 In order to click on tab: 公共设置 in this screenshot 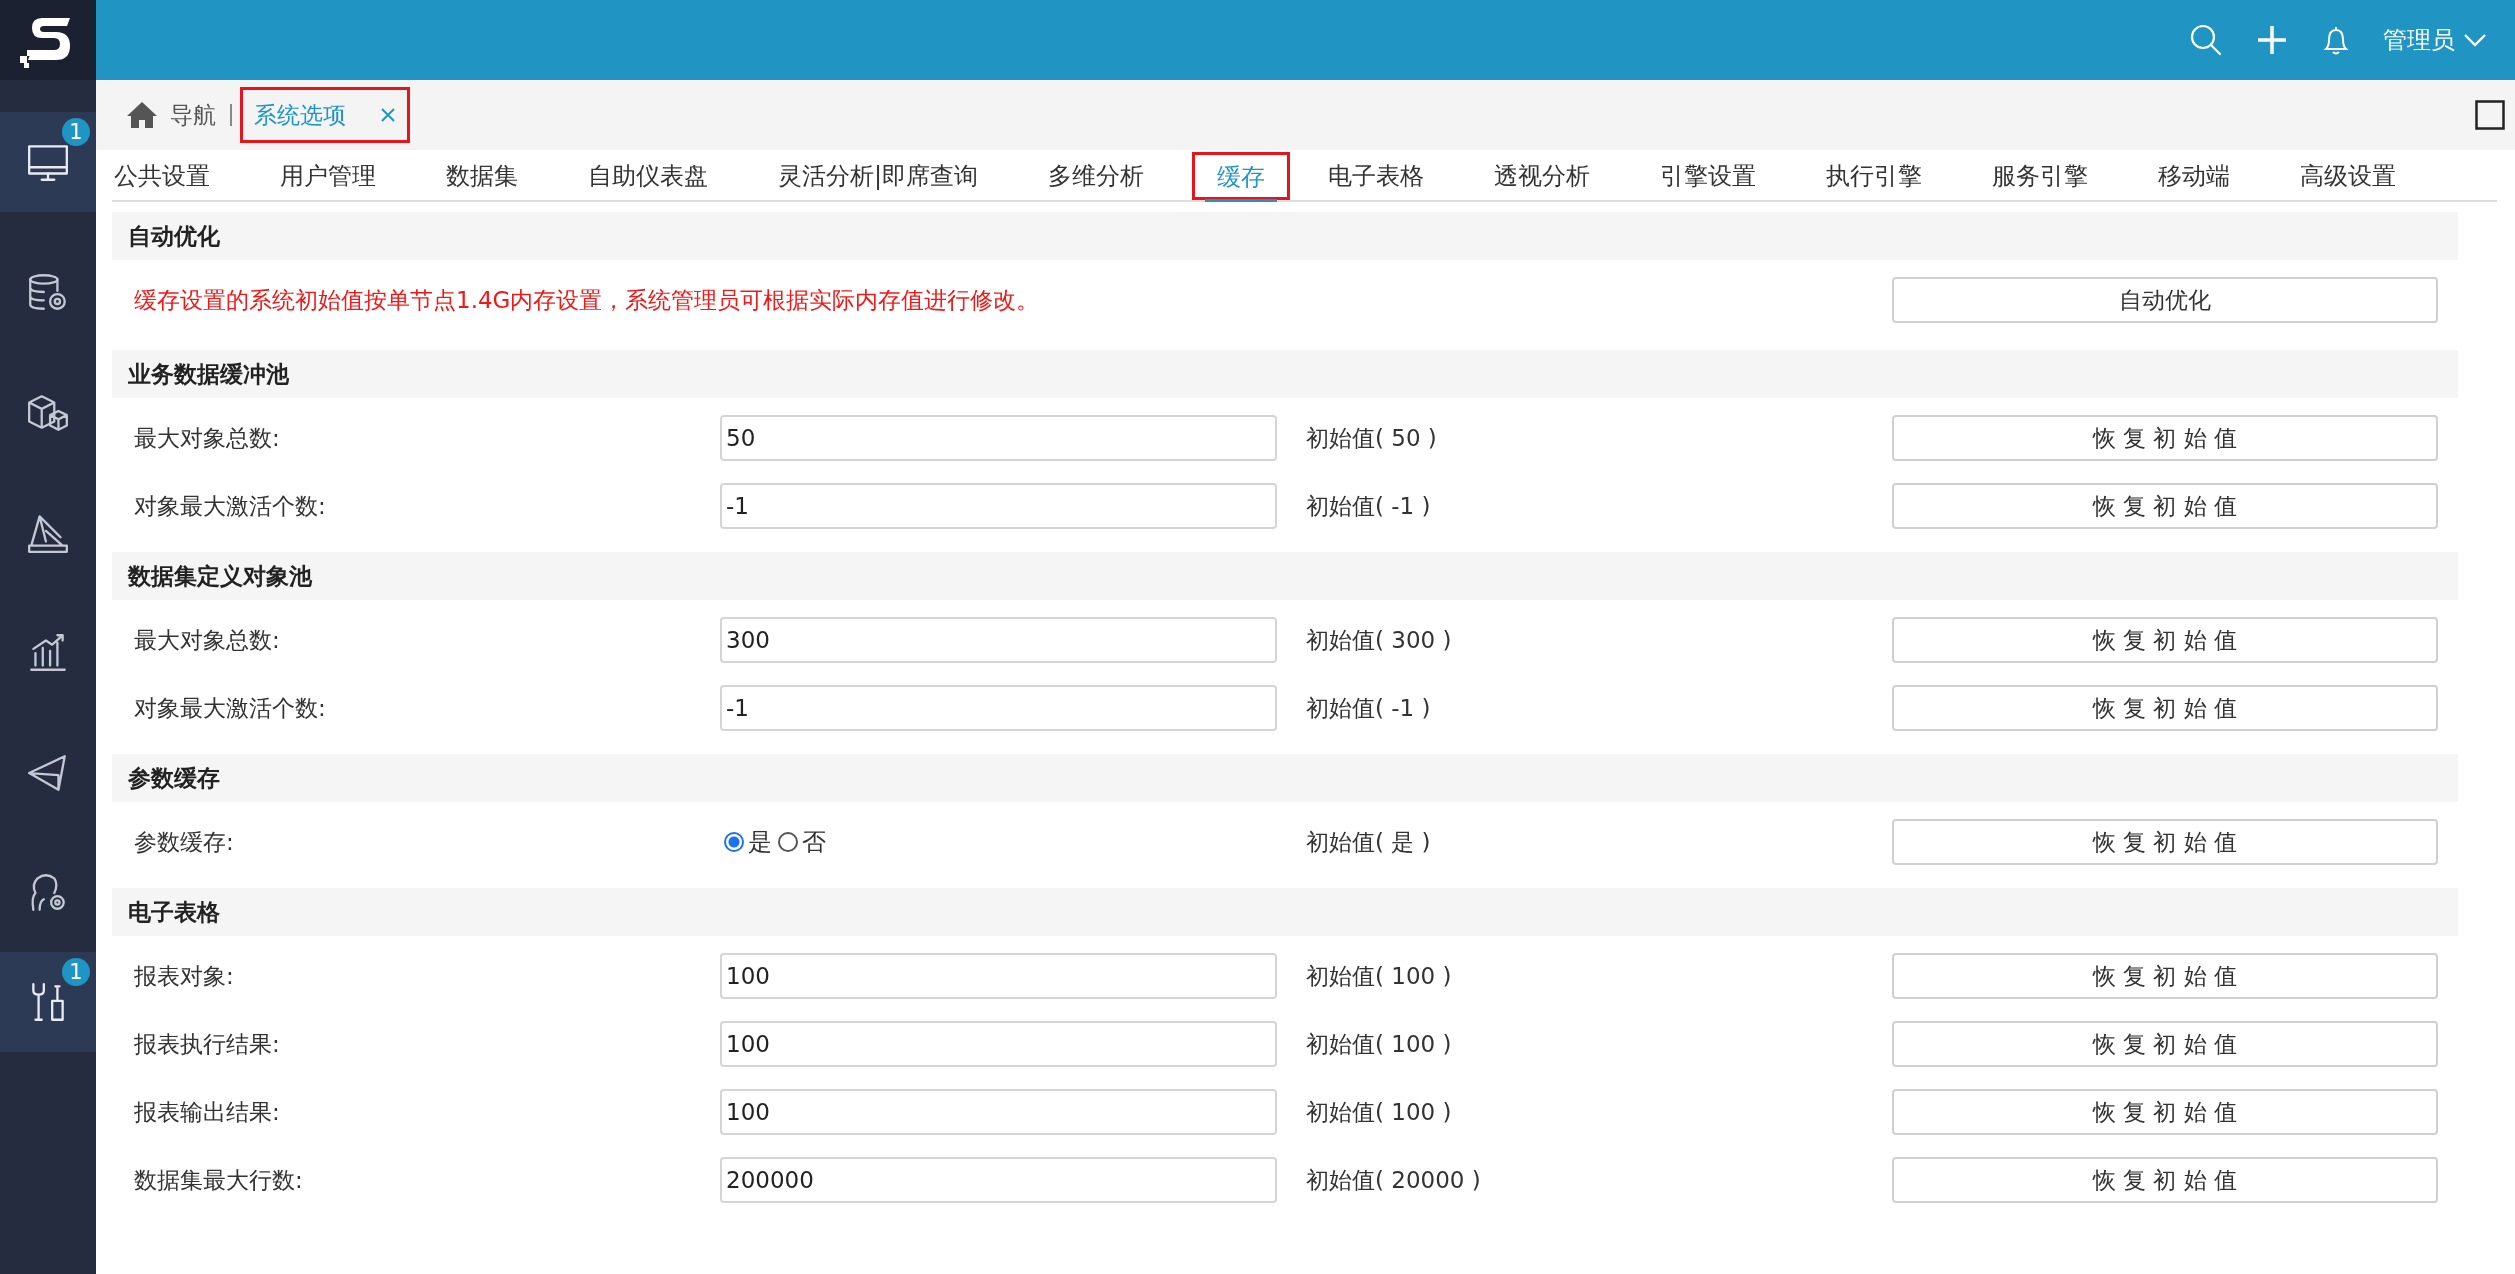, I will do `click(196, 176)`.